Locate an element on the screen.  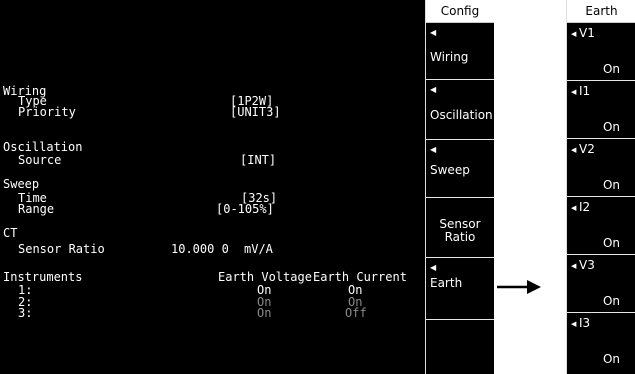
sweep-range-label: Range is located at coordinates (36, 209).